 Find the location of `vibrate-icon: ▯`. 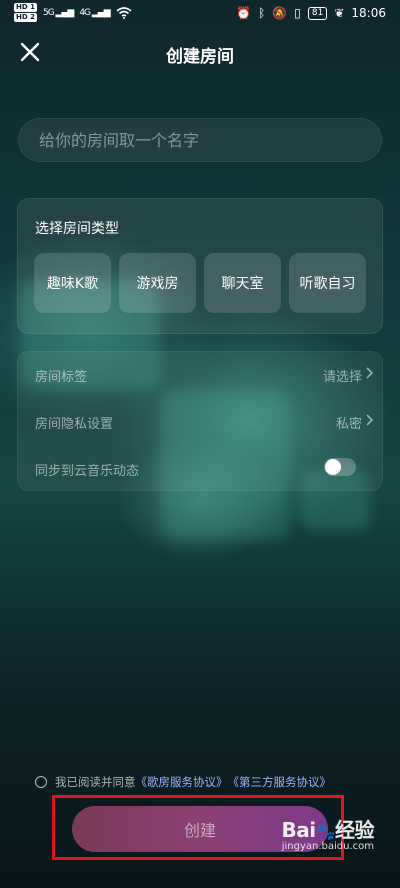

vibrate-icon: ▯ is located at coordinates (297, 13).